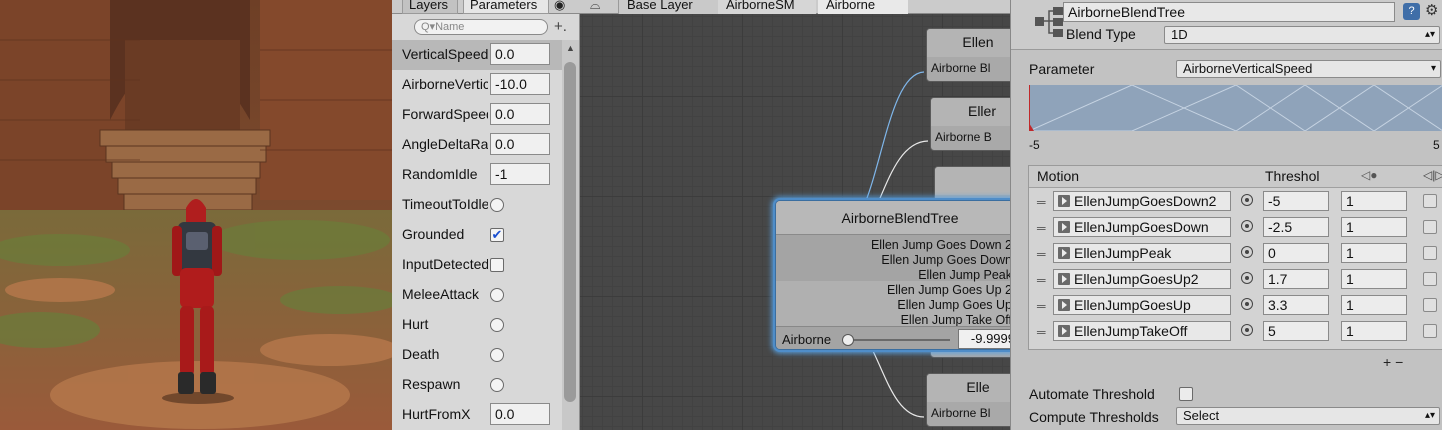  I want to click on parameter-search-input: Q▾Name, so click(481, 27).